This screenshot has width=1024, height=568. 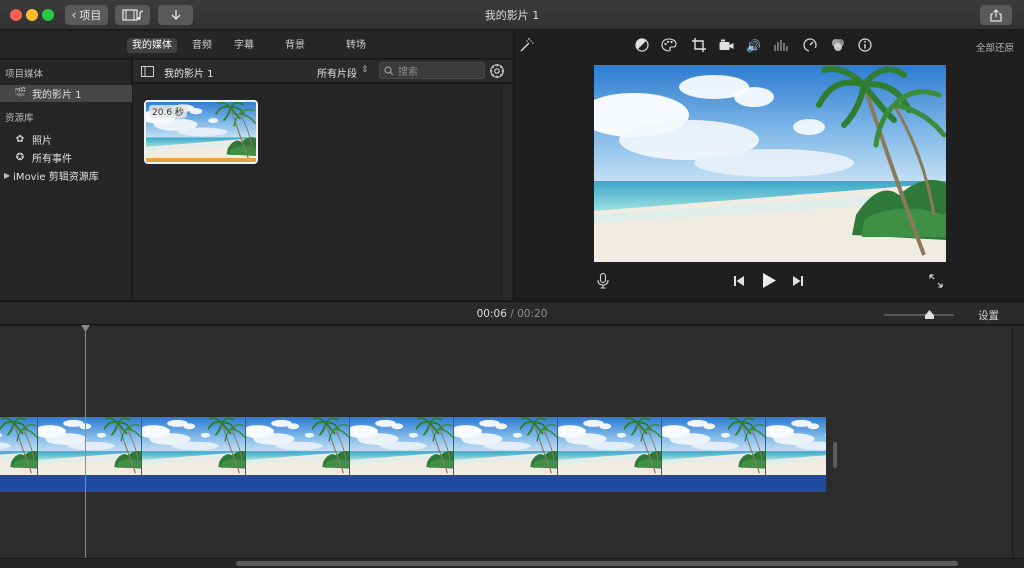 What do you see at coordinates (19, 118) in the screenshot?
I see `libraries-heading: 资源库` at bounding box center [19, 118].